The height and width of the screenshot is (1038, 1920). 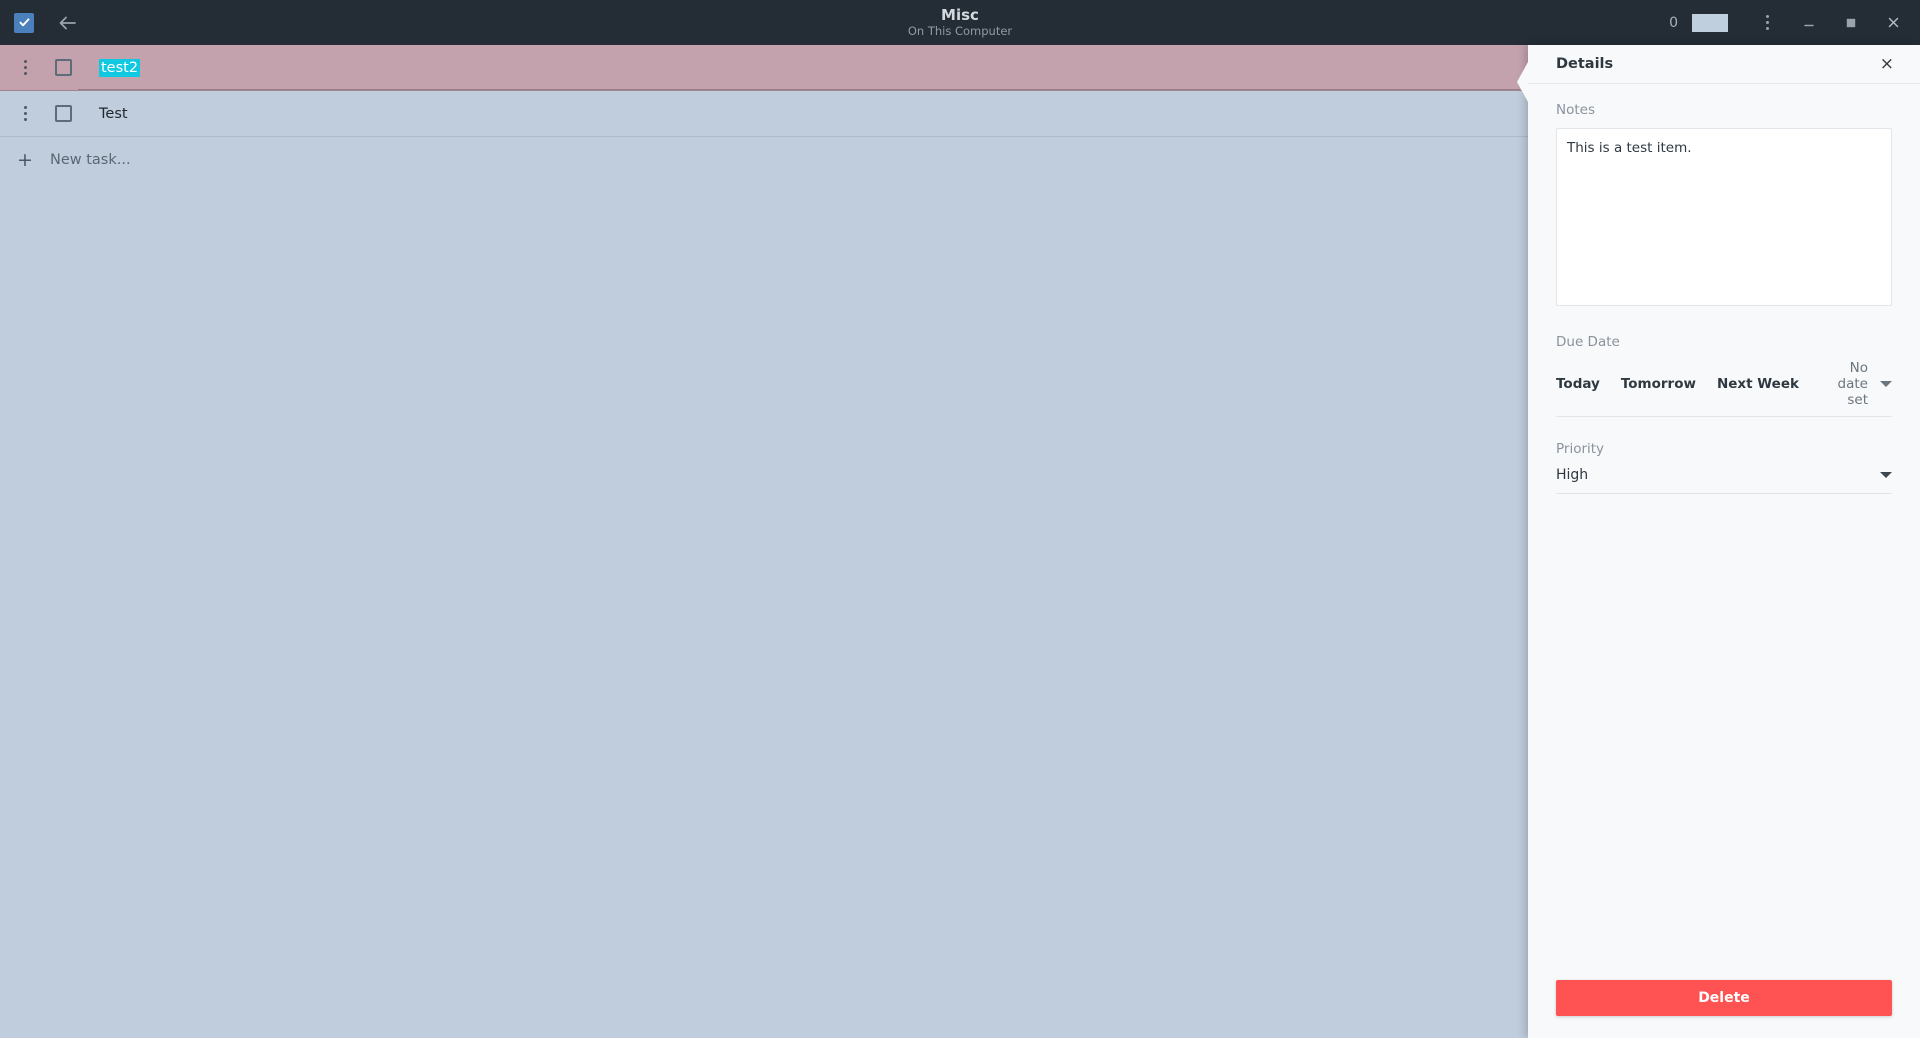 What do you see at coordinates (1724, 217) in the screenshot?
I see `notes-textarea` at bounding box center [1724, 217].